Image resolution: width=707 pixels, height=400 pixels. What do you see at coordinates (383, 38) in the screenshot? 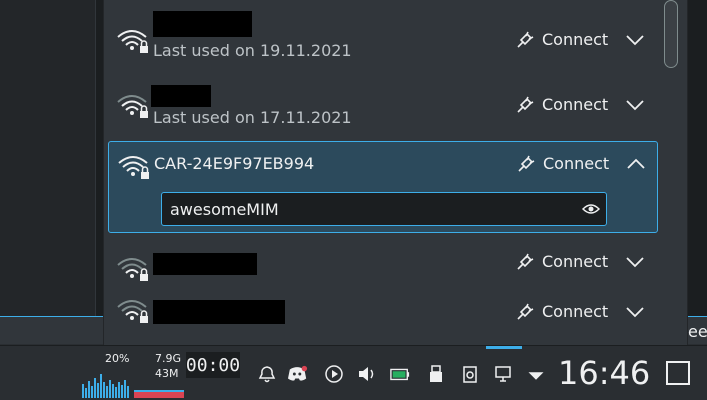
I see `network-item: Last used on 19.11.2021 Connect` at bounding box center [383, 38].